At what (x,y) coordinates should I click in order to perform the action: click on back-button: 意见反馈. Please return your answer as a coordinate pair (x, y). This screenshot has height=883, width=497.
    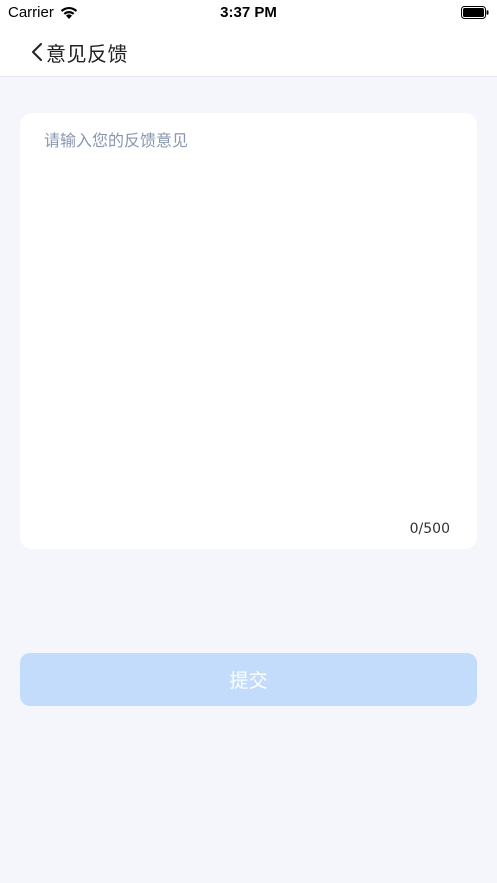
    Looking at the image, I should click on (79, 52).